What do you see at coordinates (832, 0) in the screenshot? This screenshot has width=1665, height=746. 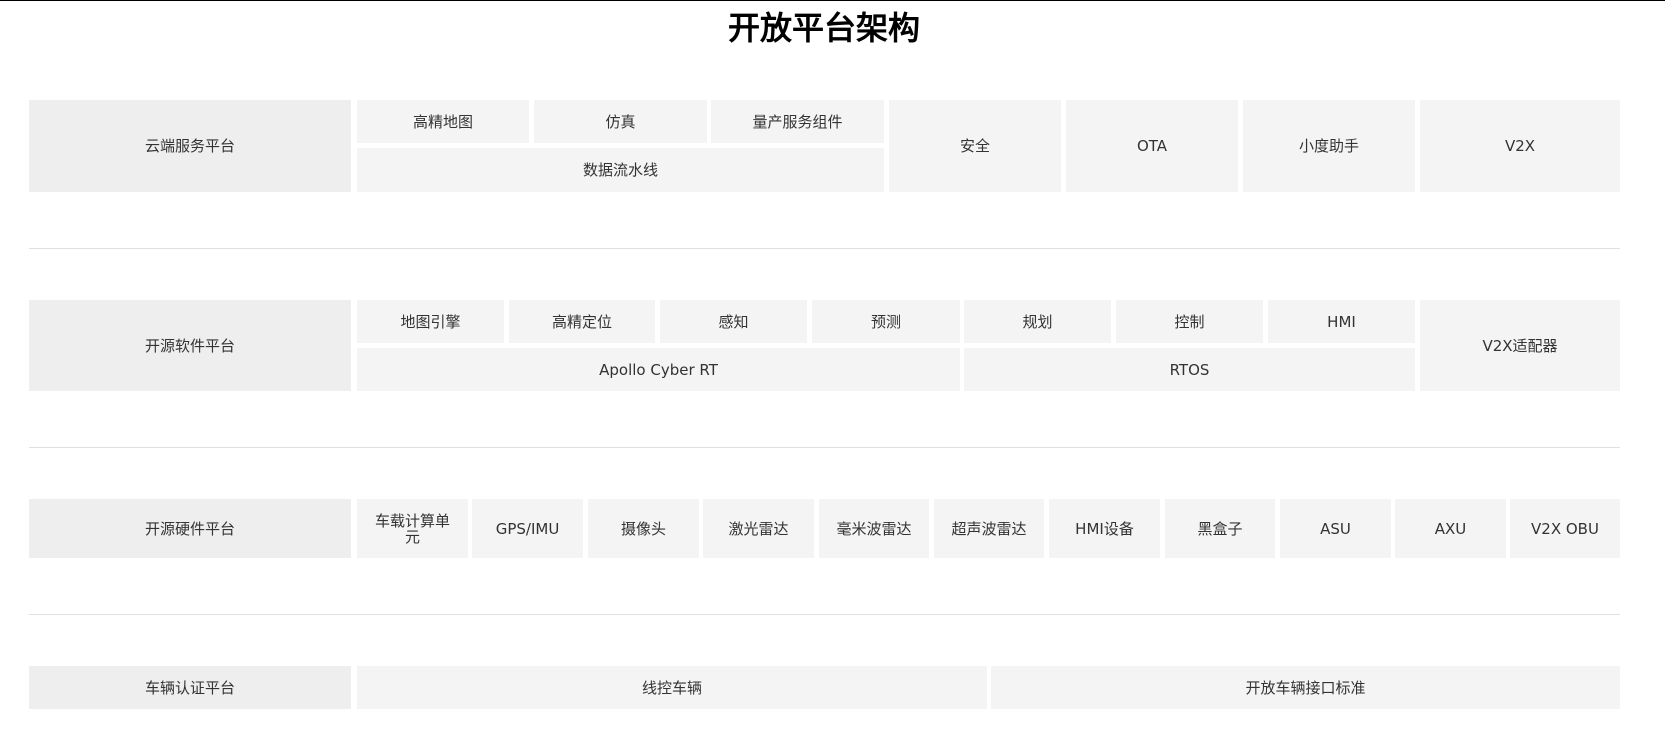 I see `top-border` at bounding box center [832, 0].